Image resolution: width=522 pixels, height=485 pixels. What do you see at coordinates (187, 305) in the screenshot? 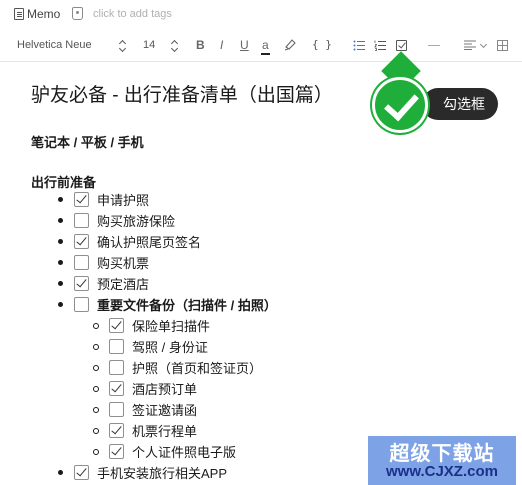
I see `checklist-item-label: 重要文件备份（扫描件 / 拍照）` at bounding box center [187, 305].